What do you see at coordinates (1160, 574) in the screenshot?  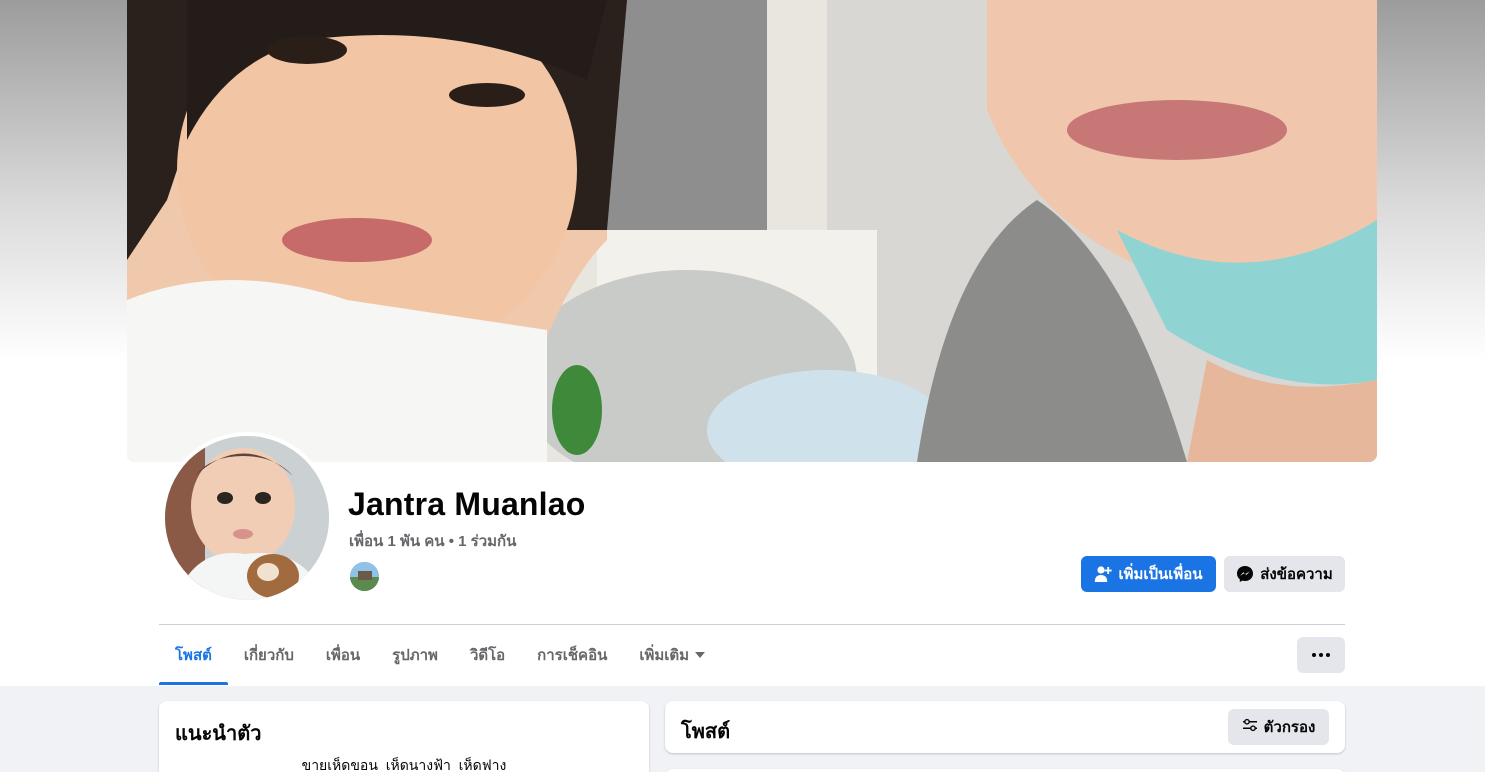 I see `add-friend-label: เพิ่มเป็นเพื่อน` at bounding box center [1160, 574].